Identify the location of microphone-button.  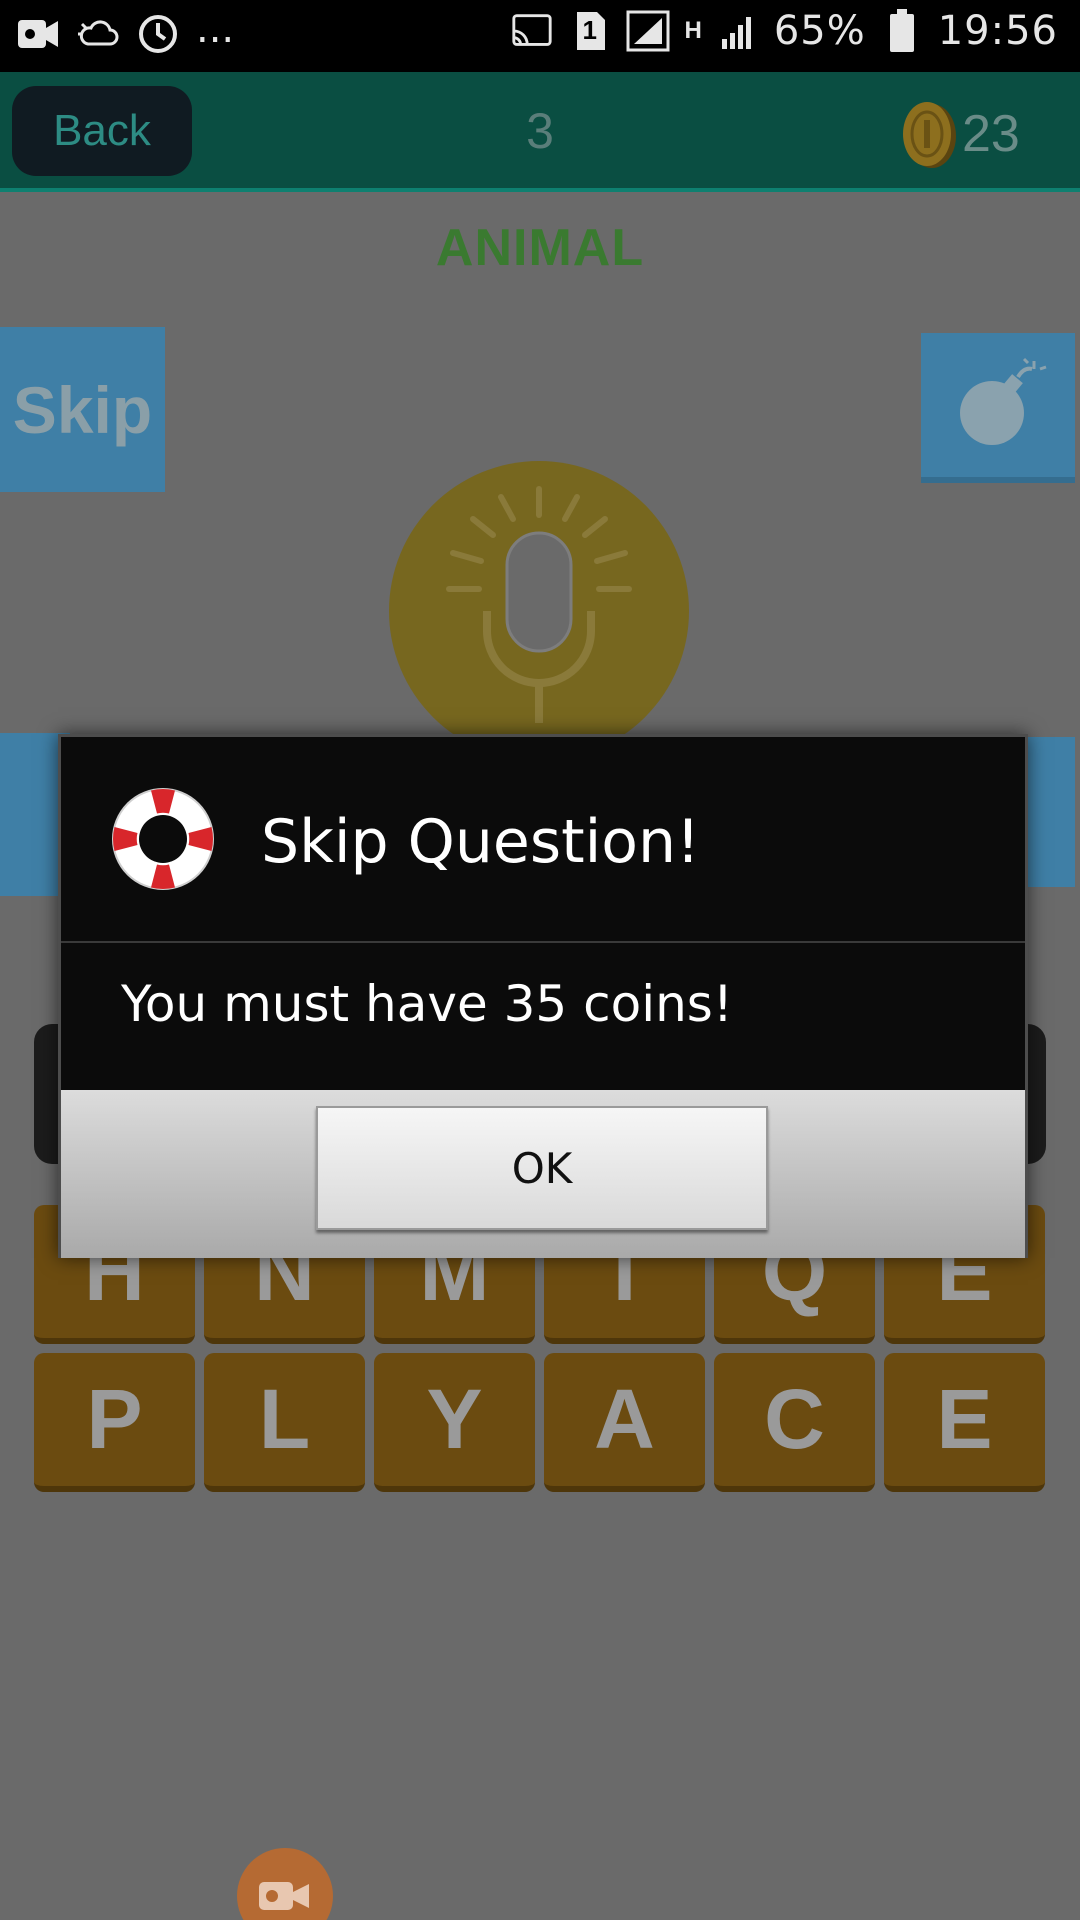
(539, 611).